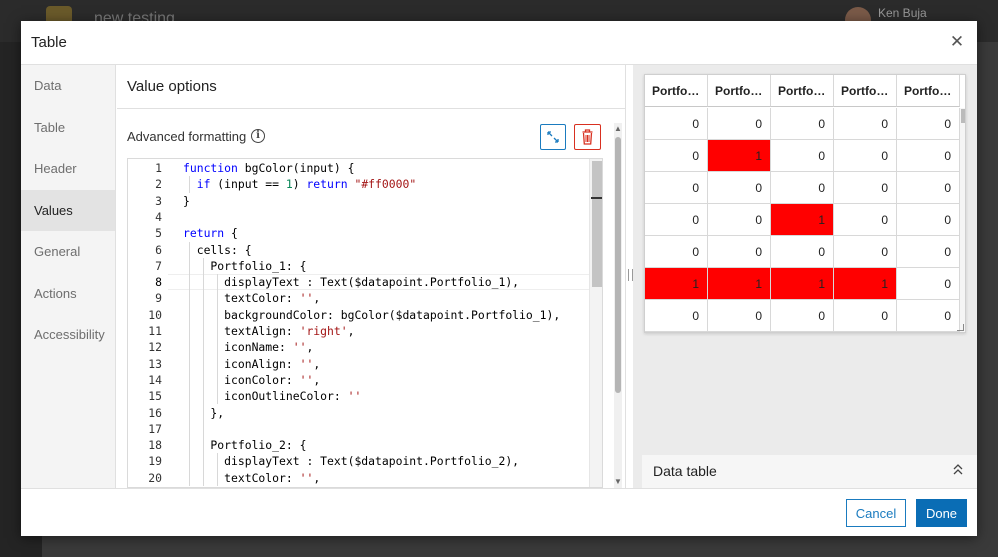  What do you see at coordinates (618, 129) in the screenshot?
I see `scroll-up-icon: ▲` at bounding box center [618, 129].